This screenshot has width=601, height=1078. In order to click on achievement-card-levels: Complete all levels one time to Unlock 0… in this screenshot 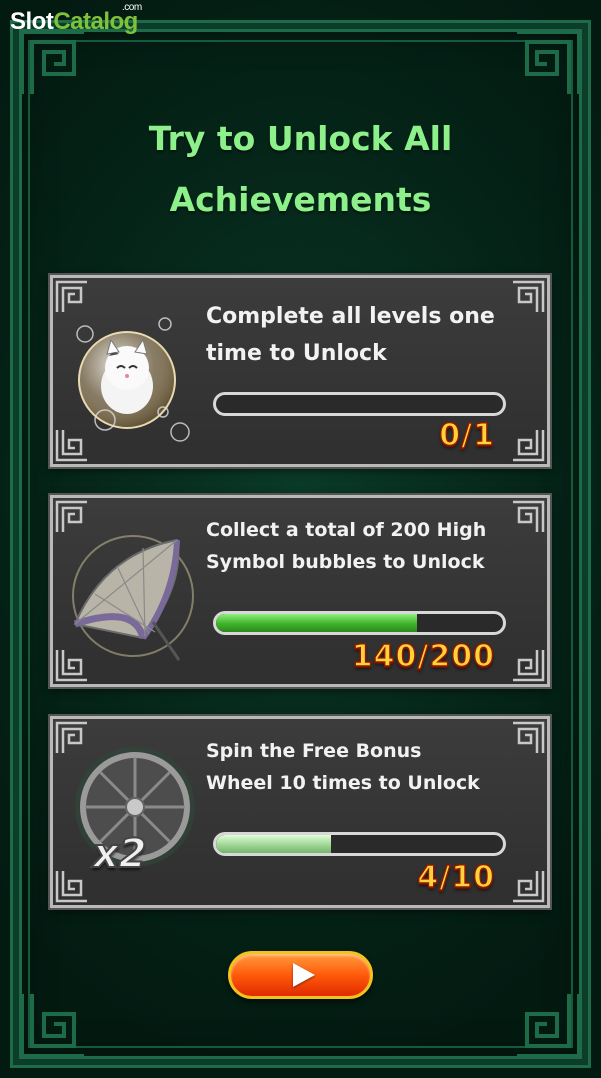, I will do `click(300, 371)`.